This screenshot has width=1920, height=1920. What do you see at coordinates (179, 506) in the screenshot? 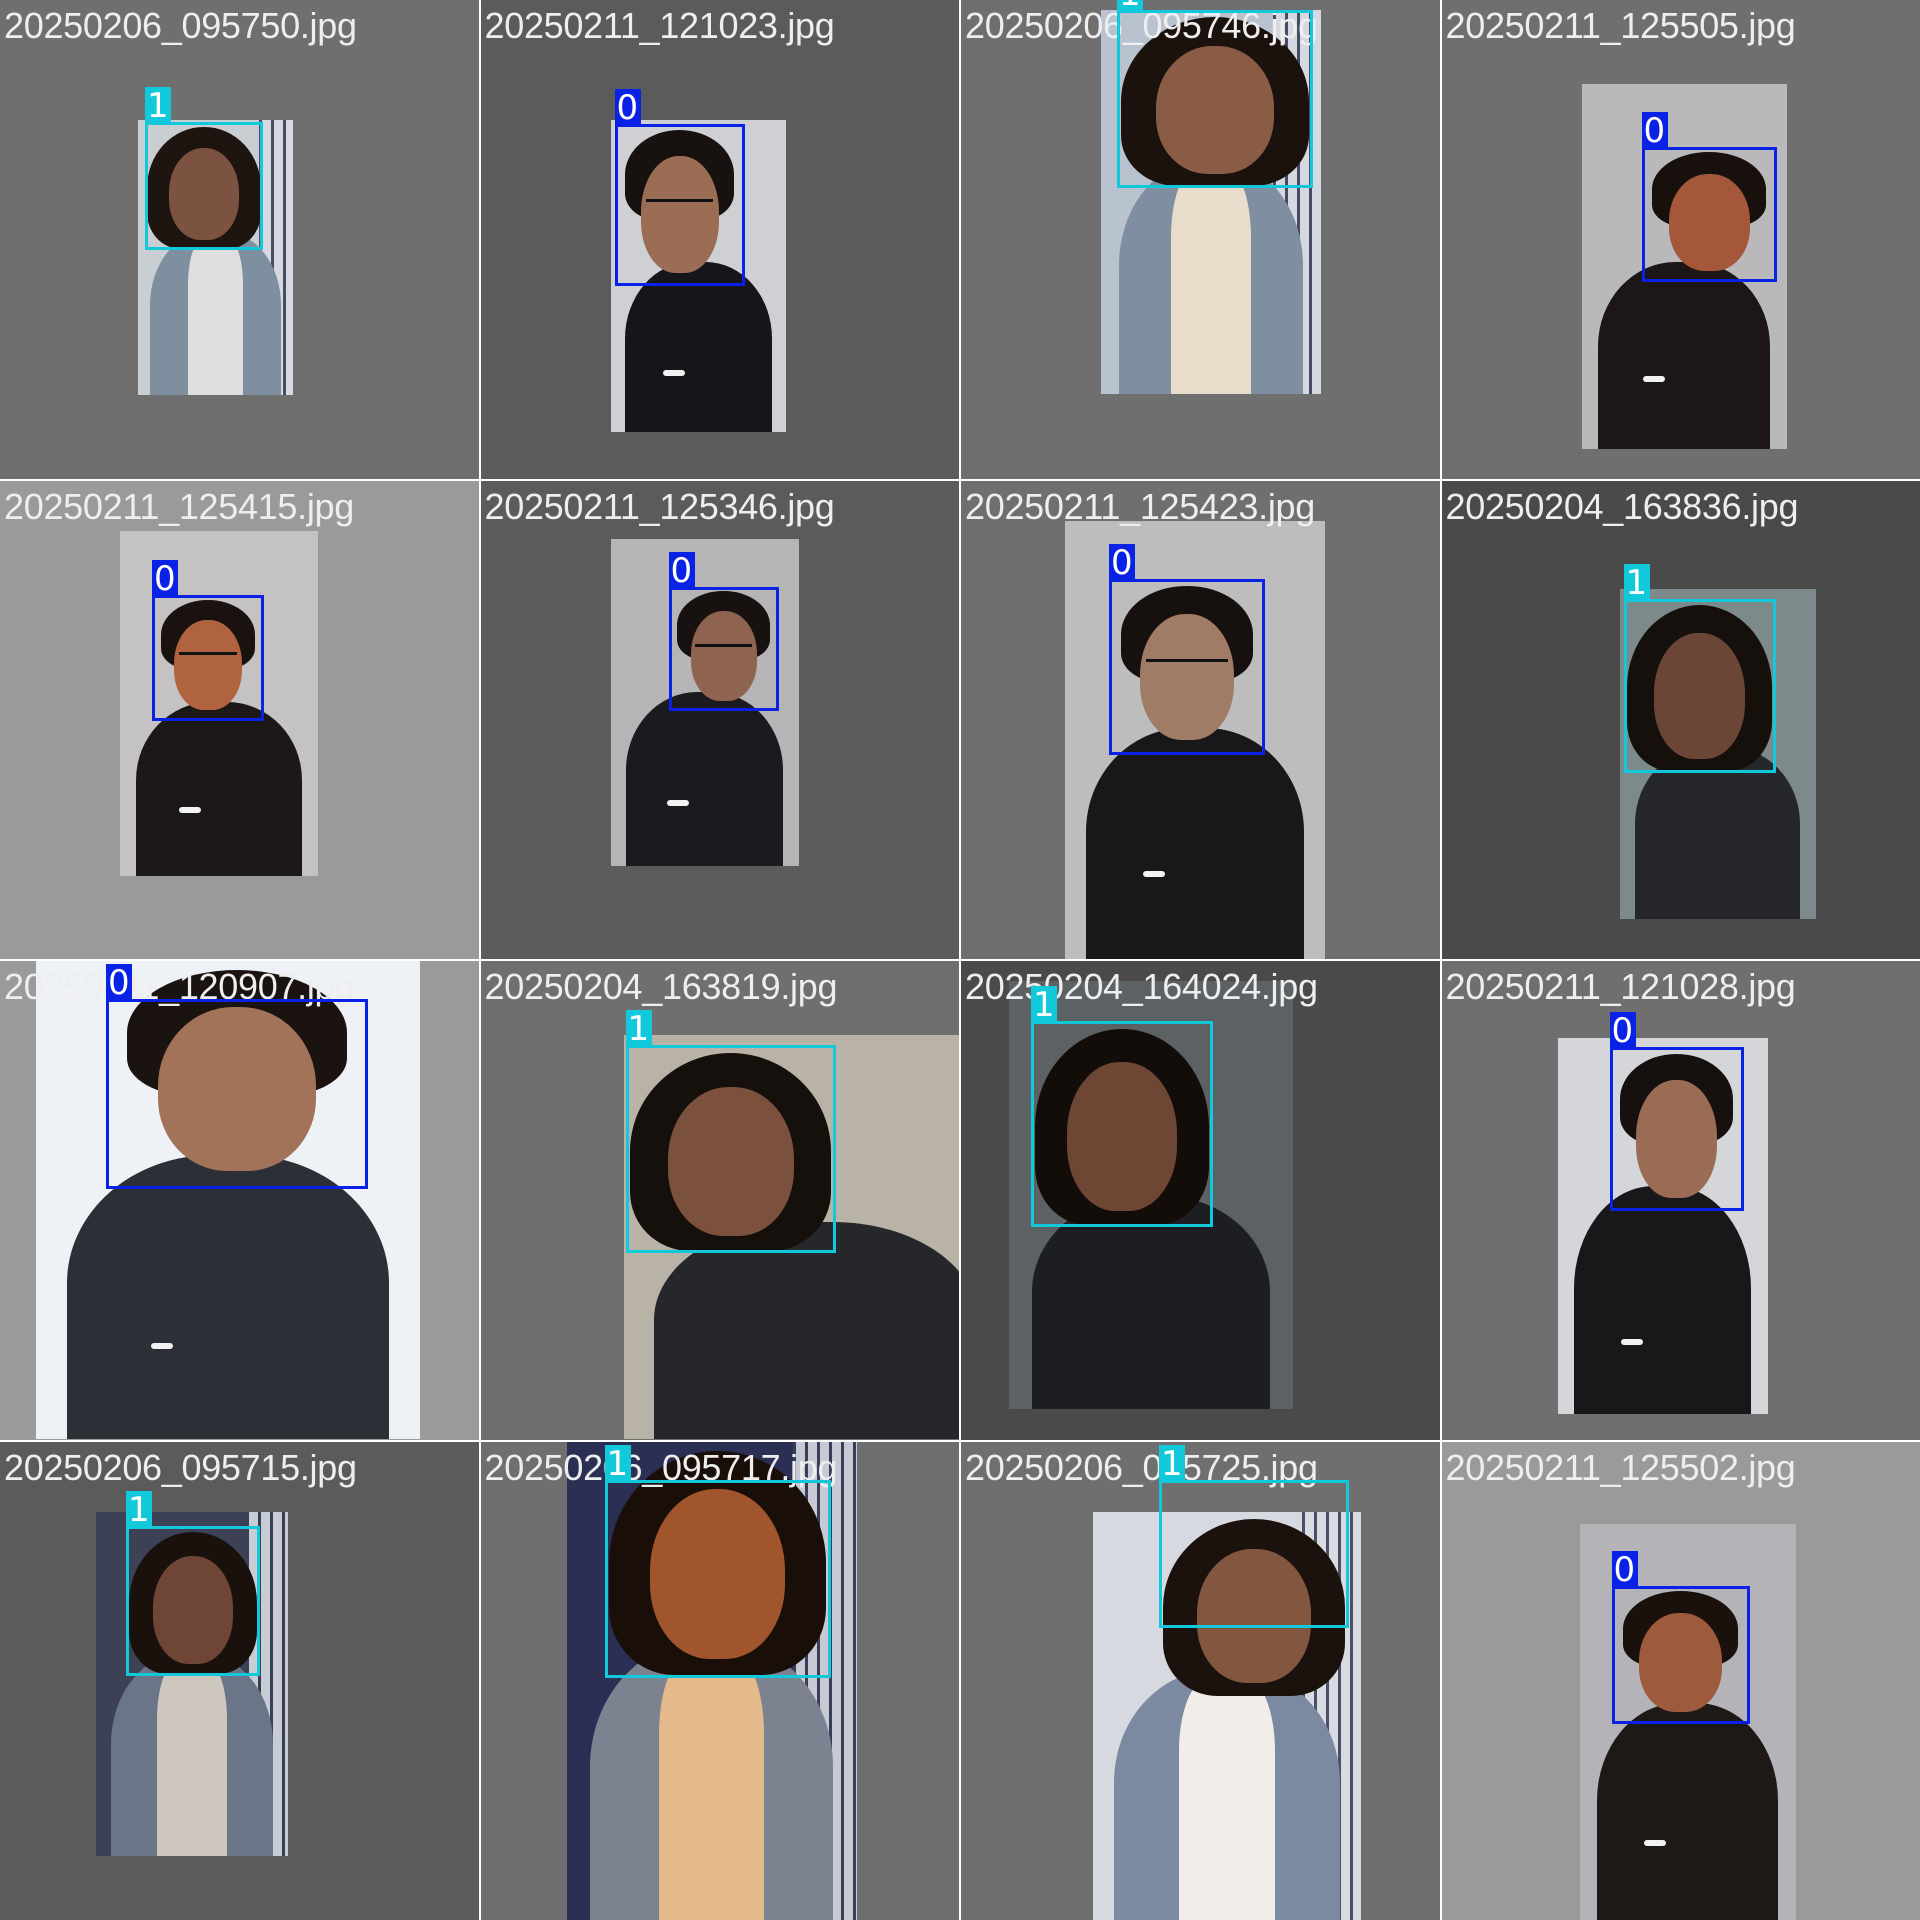
I see `image-filename: 20250211_125415.jpg` at bounding box center [179, 506].